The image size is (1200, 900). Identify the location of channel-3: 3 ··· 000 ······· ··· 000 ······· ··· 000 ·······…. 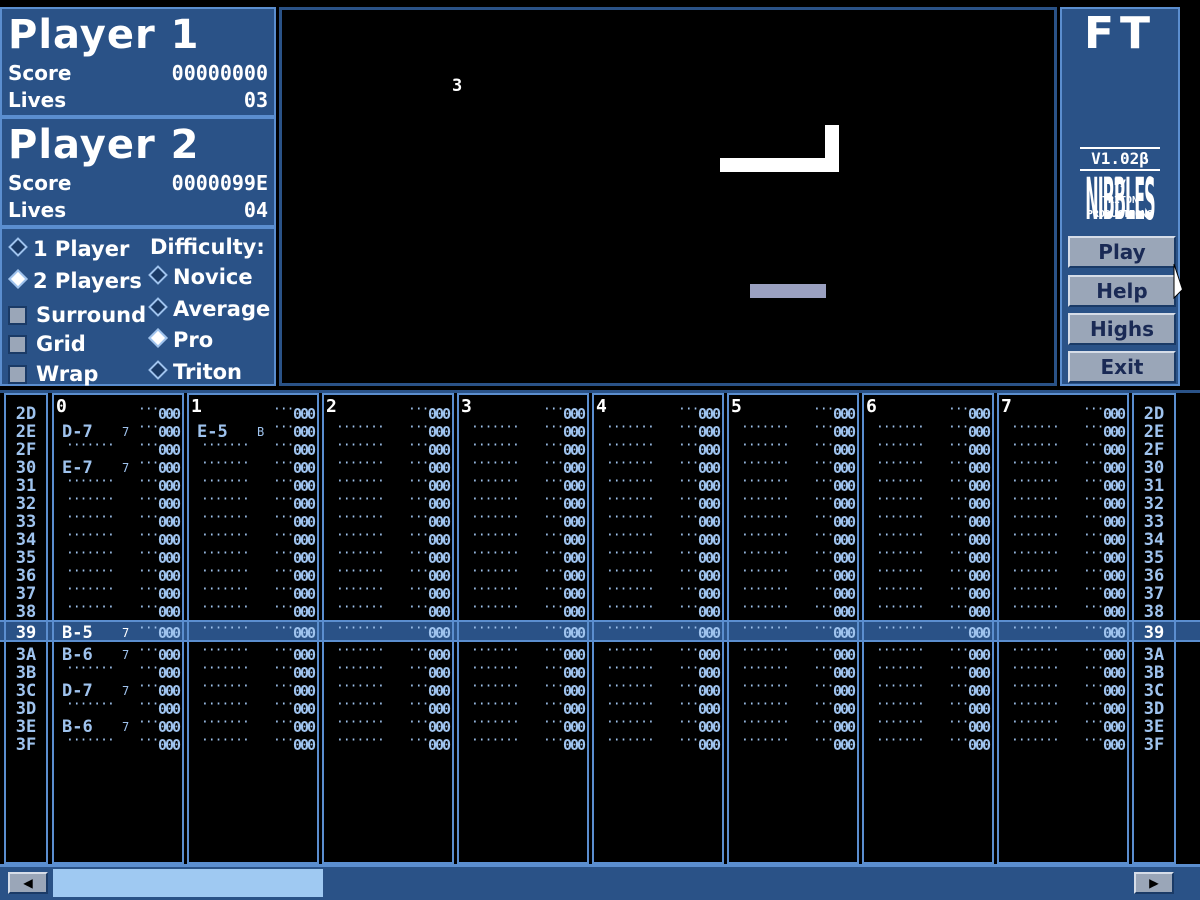
(523, 628).